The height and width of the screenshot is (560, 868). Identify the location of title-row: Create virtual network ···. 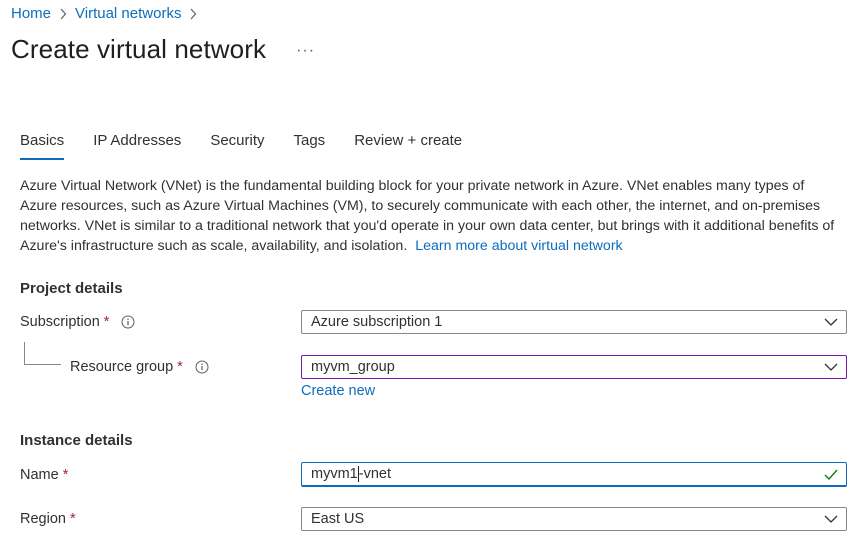
(163, 49).